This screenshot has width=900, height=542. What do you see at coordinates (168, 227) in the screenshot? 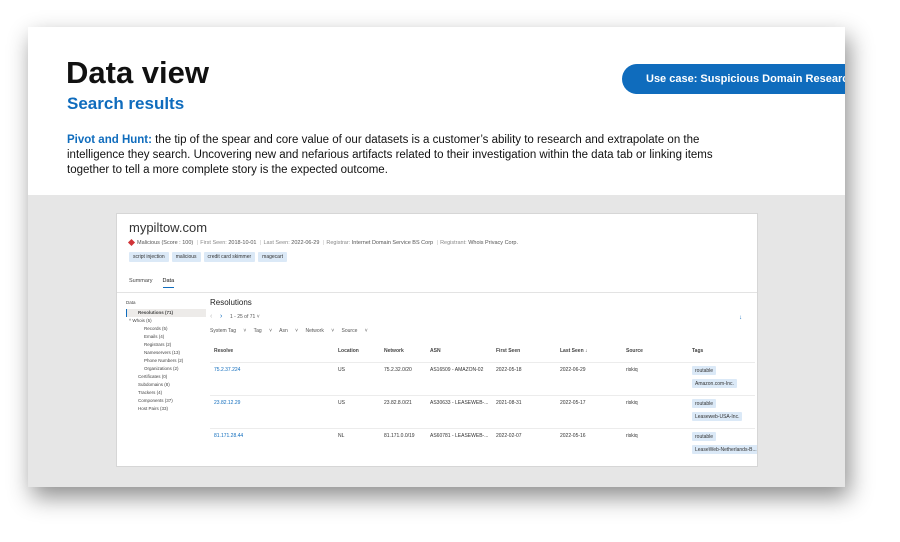
I see `domain-title: mypiltow.com` at bounding box center [168, 227].